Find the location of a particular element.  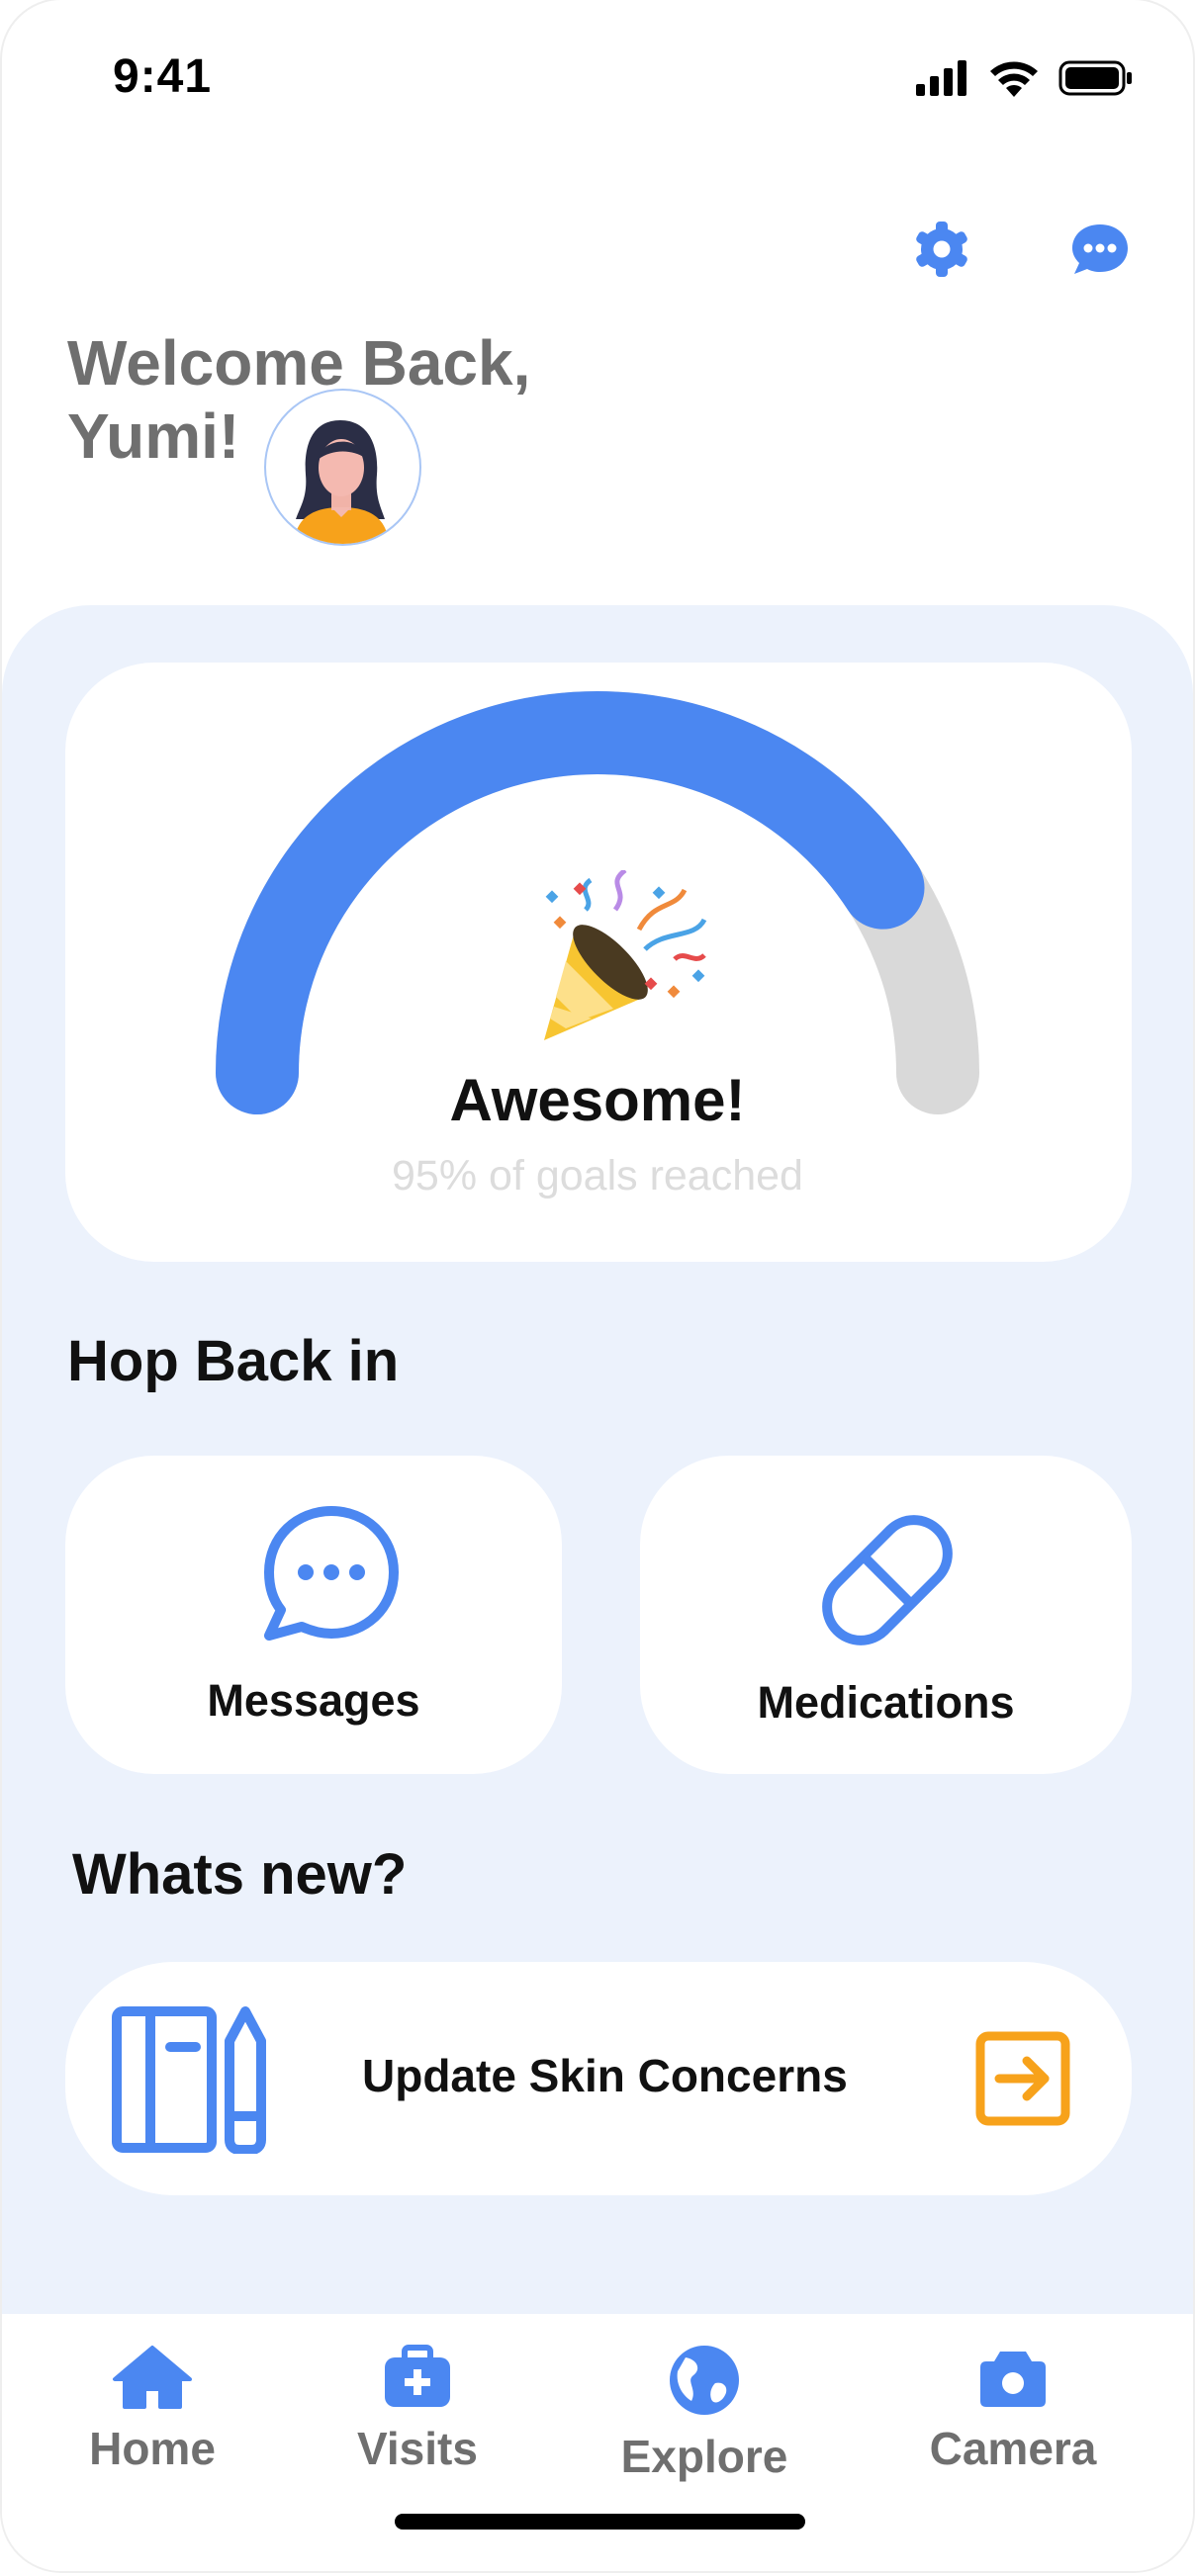

goal-subtitle: 95% of goals reached is located at coordinates (597, 1175).